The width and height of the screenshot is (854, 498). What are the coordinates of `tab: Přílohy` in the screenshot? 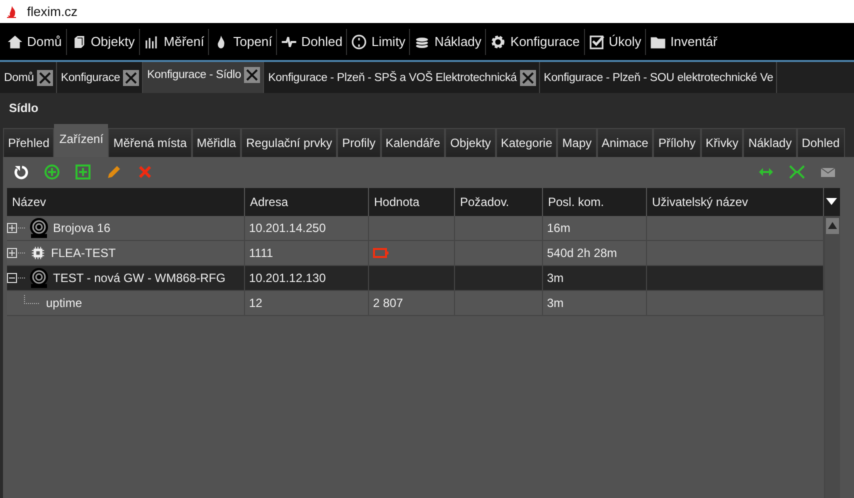 It's located at (677, 142).